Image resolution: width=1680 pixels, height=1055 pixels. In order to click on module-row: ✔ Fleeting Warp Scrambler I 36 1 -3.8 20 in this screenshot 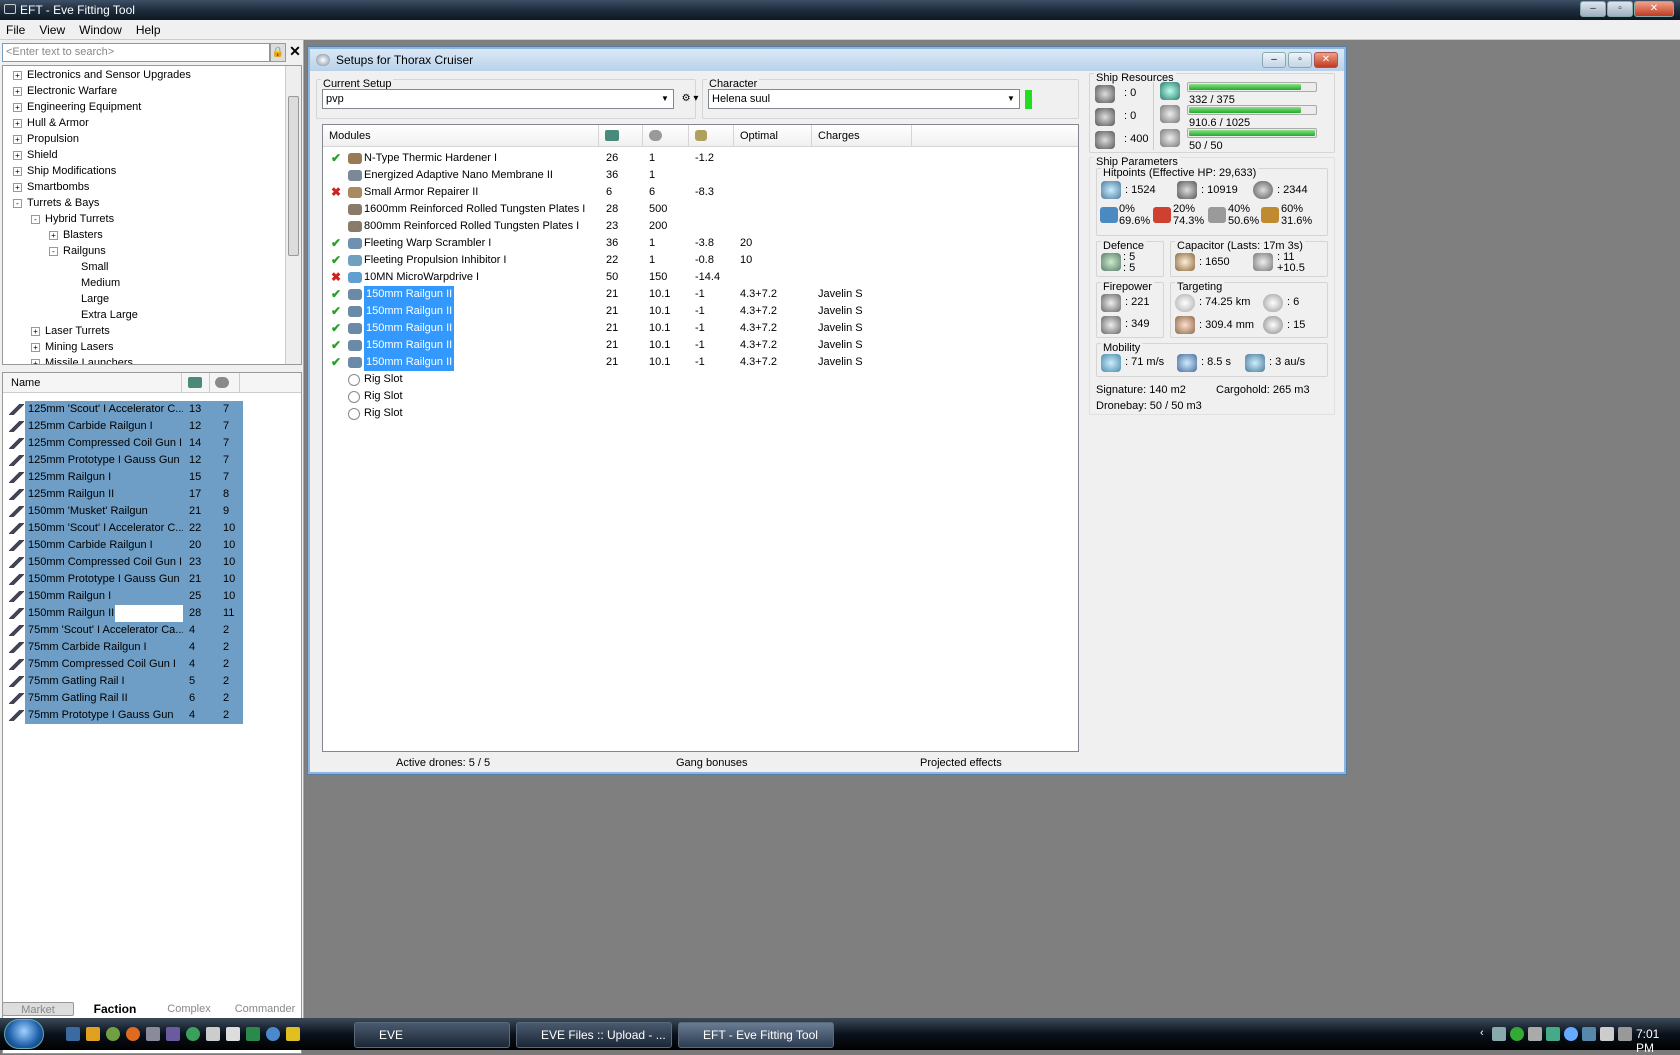, I will do `click(700, 243)`.